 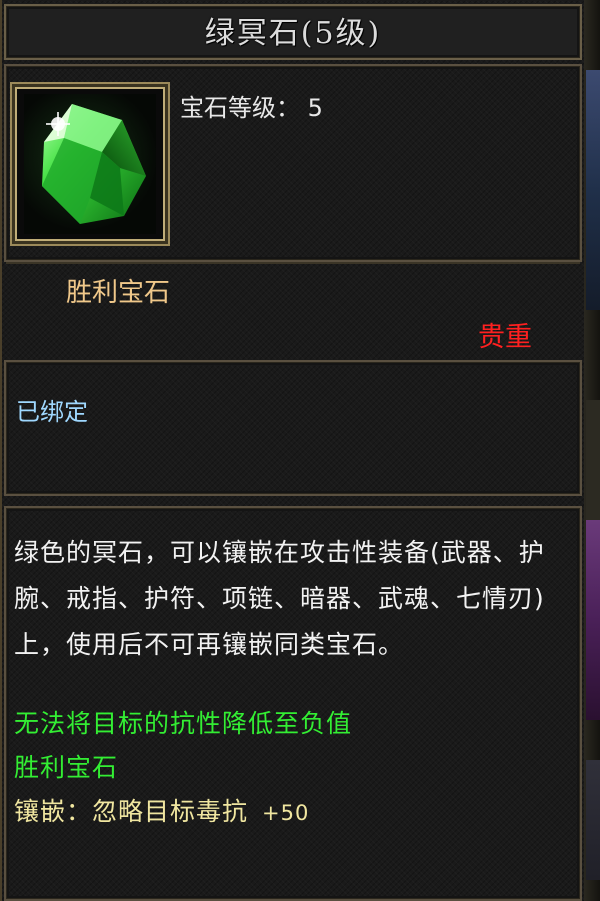 I want to click on effect-line: 无法将目标的抗性降低至负值, so click(x=183, y=723).